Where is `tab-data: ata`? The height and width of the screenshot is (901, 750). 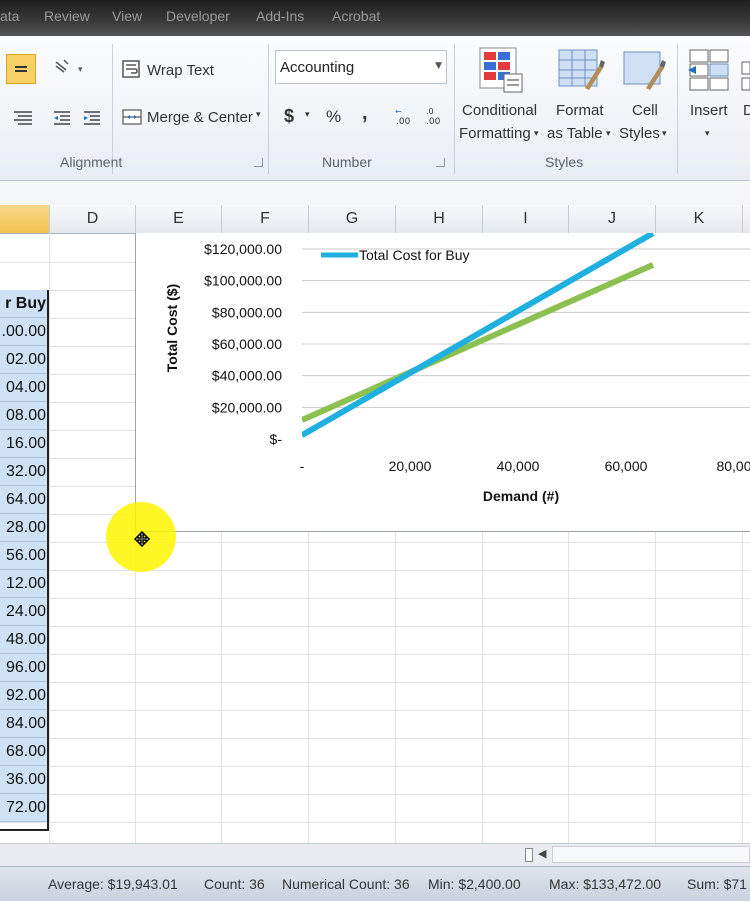 tab-data: ata is located at coordinates (9, 16).